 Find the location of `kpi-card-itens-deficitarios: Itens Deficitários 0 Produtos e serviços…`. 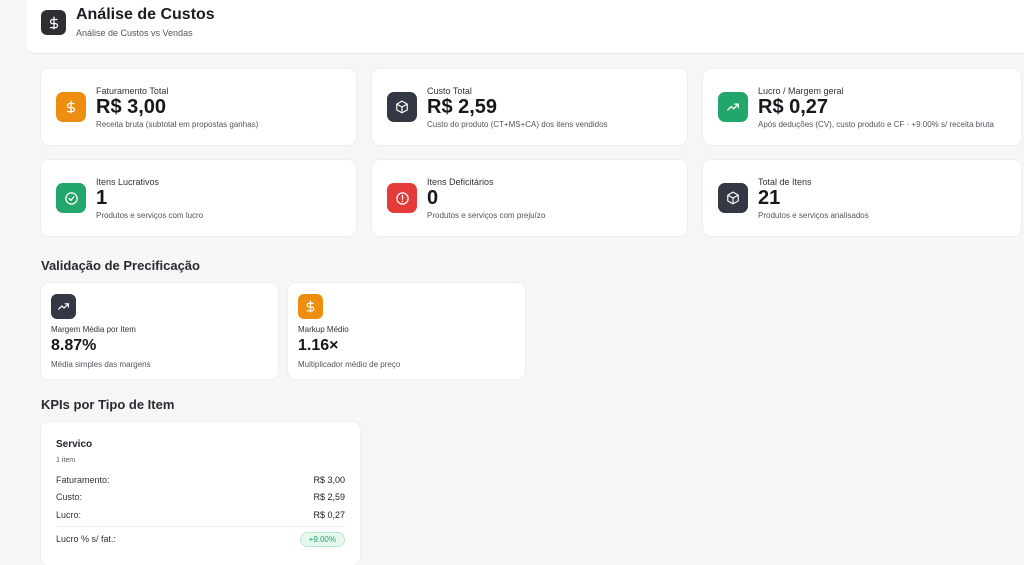

kpi-card-itens-deficitarios: Itens Deficitários 0 Produtos e serviços… is located at coordinates (529, 198).